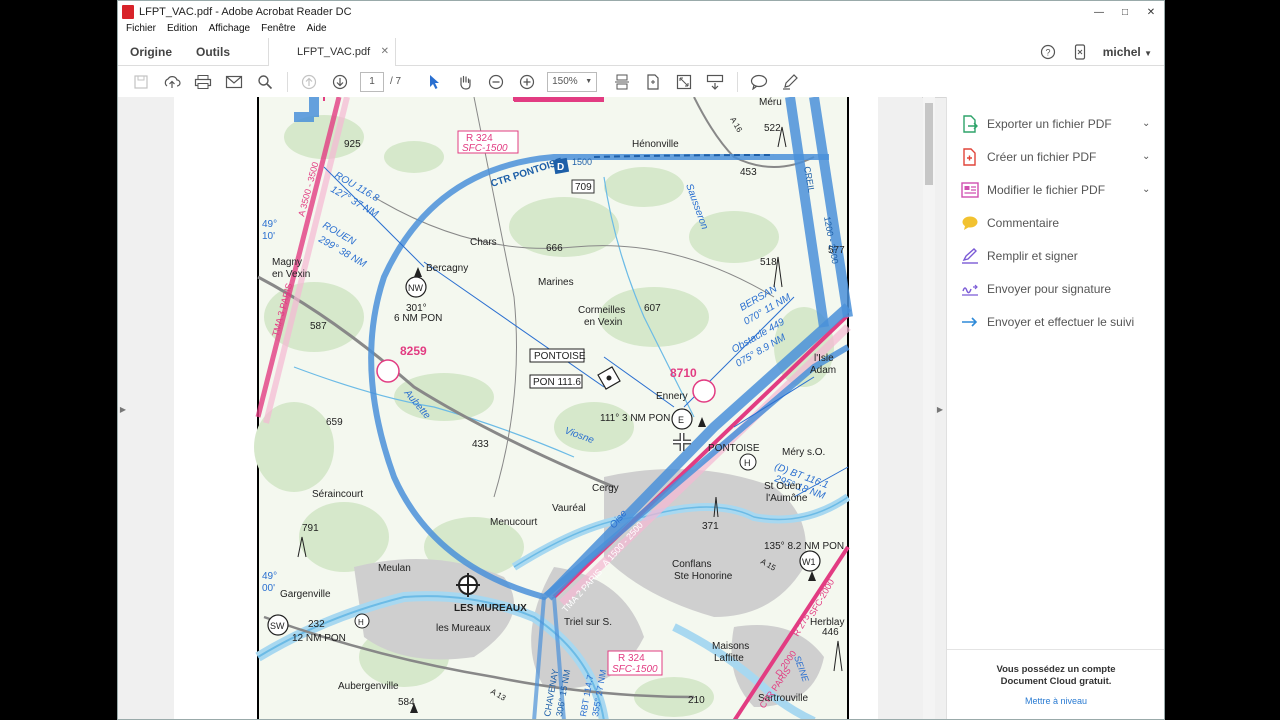 This screenshot has height=720, width=1280. Describe the element at coordinates (655, 144) in the screenshot. I see `henonville-label: Hénonville` at that location.